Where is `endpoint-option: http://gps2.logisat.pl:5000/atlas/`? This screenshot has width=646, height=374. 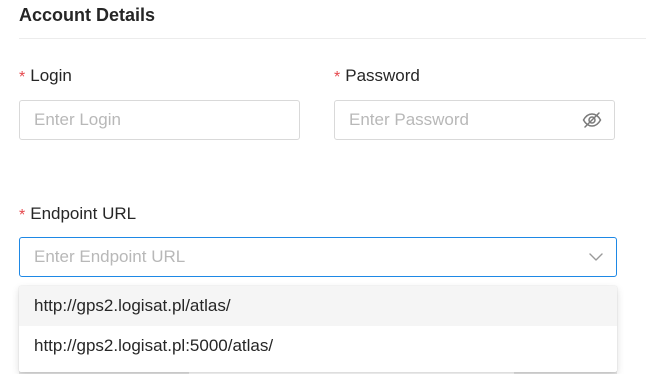 endpoint-option: http://gps2.logisat.pl:5000/atlas/ is located at coordinates (318, 346).